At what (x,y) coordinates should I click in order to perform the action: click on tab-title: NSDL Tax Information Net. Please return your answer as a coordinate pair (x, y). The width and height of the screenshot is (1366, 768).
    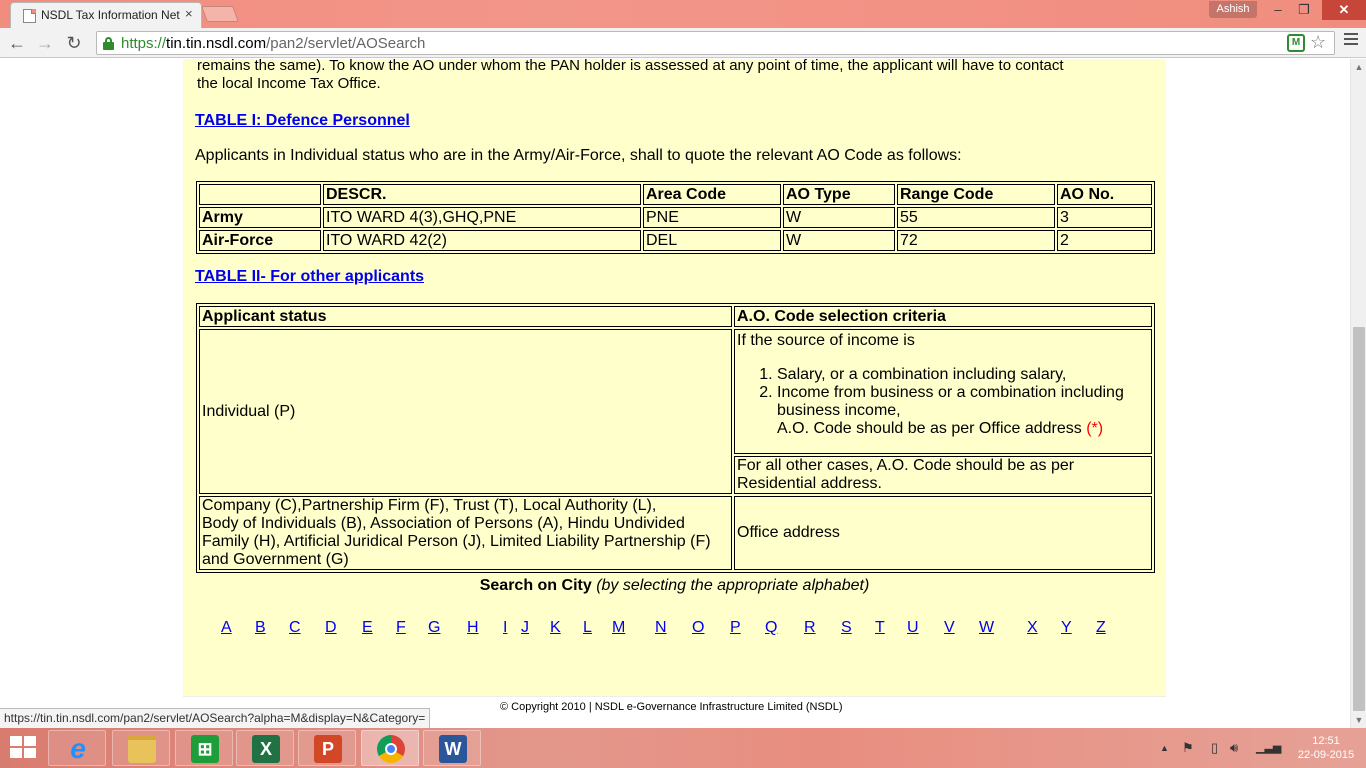
    Looking at the image, I should click on (110, 15).